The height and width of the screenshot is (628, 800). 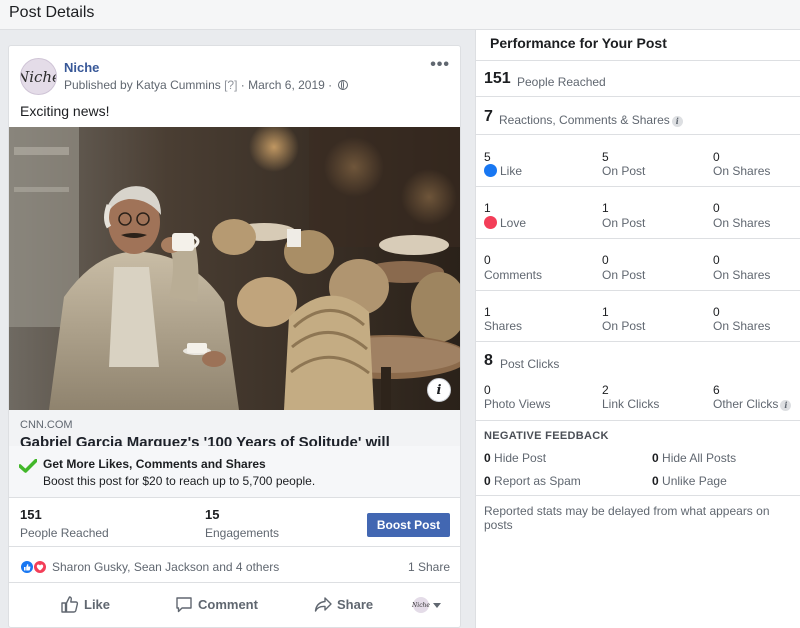 What do you see at coordinates (638, 78) in the screenshot?
I see `people-reached-section: 151 People Reached` at bounding box center [638, 78].